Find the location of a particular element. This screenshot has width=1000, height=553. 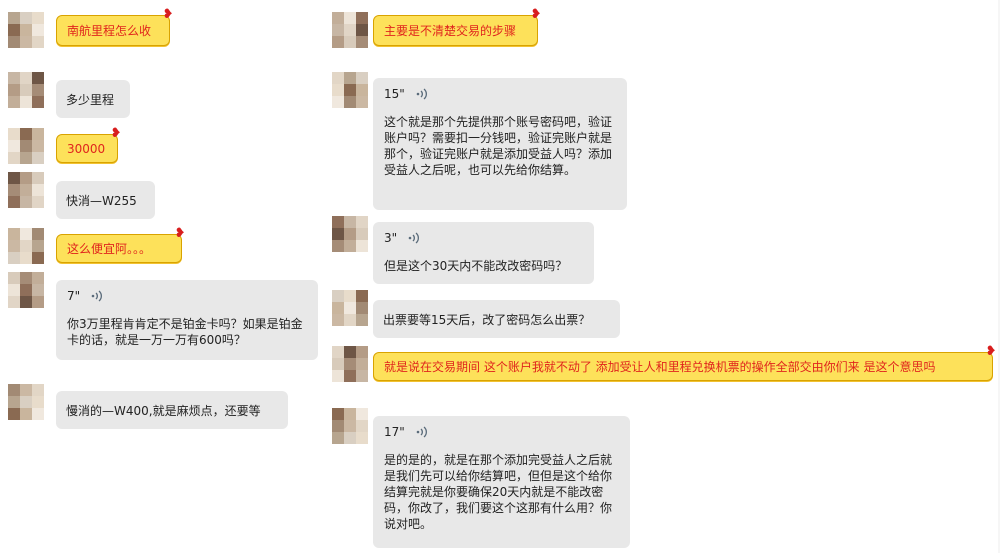

message-text: 出票要等15天后，改了密码怎么出票？ is located at coordinates (487, 319).